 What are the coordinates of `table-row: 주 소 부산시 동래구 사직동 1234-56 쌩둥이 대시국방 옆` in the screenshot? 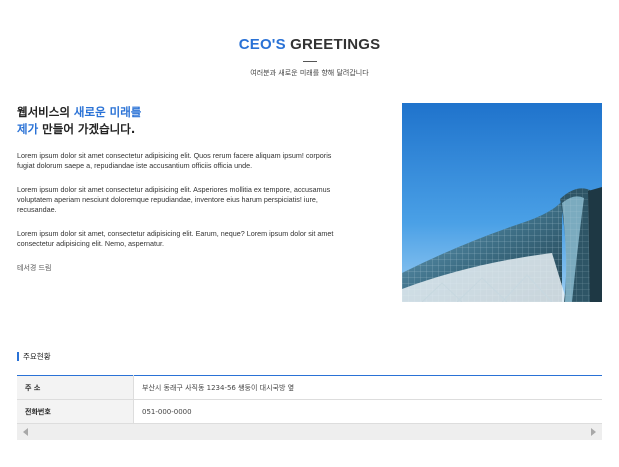 It's located at (309, 387).